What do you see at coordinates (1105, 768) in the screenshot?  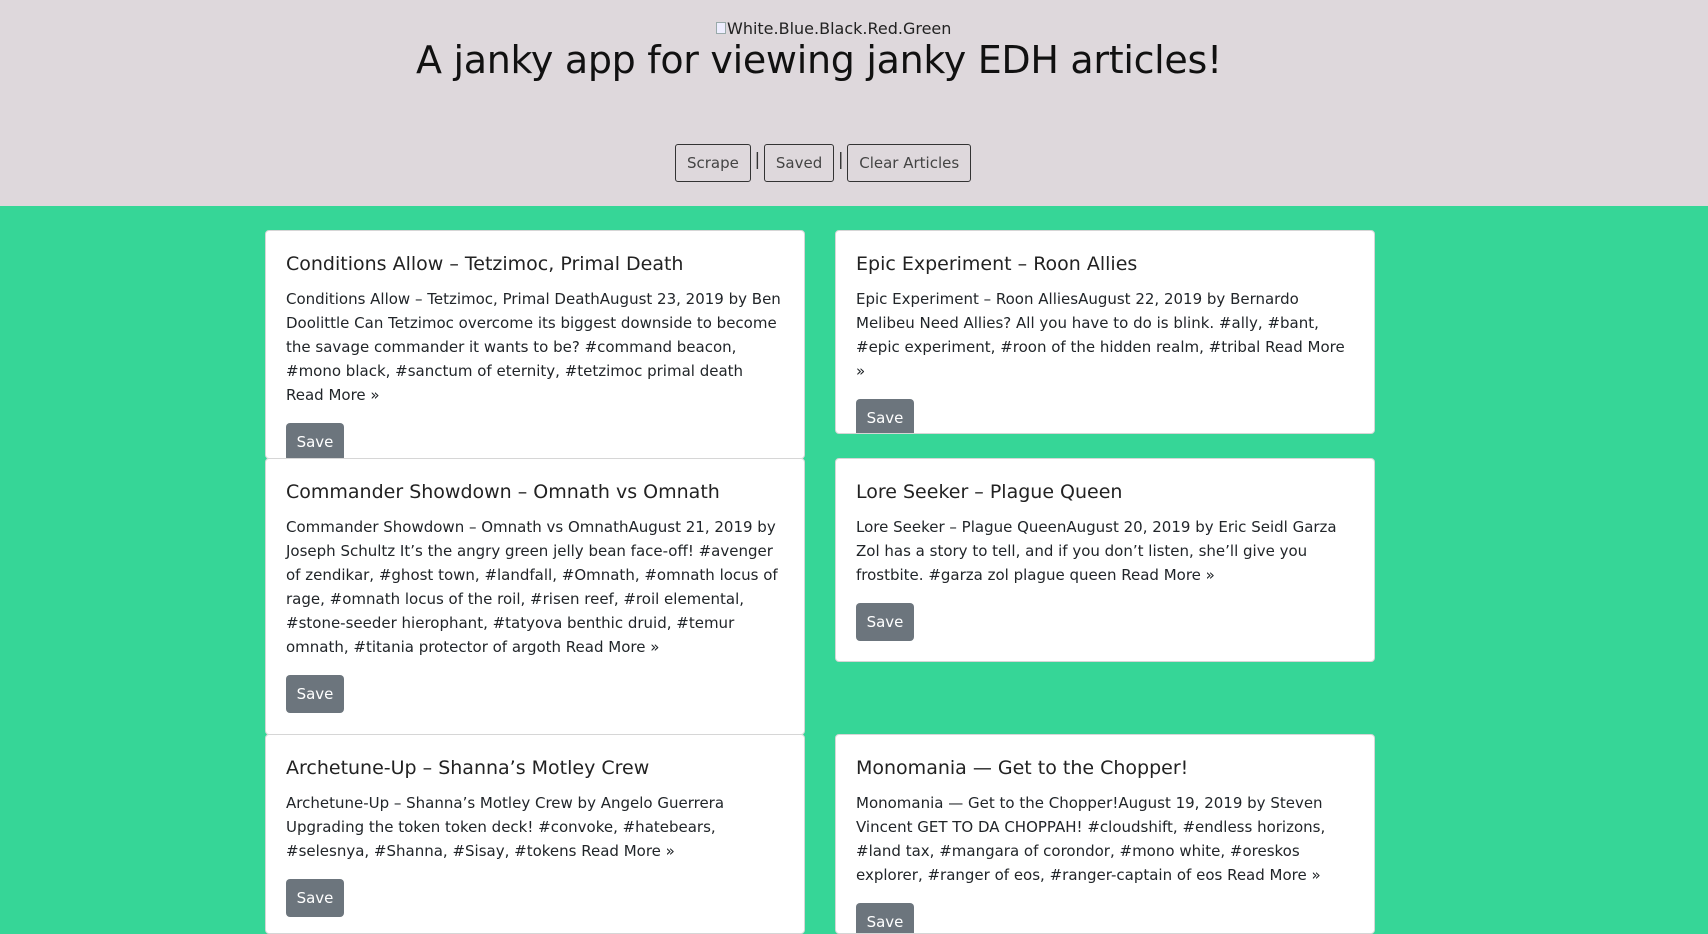 I see `article-title: Monomania — Get to the Chopper!` at bounding box center [1105, 768].